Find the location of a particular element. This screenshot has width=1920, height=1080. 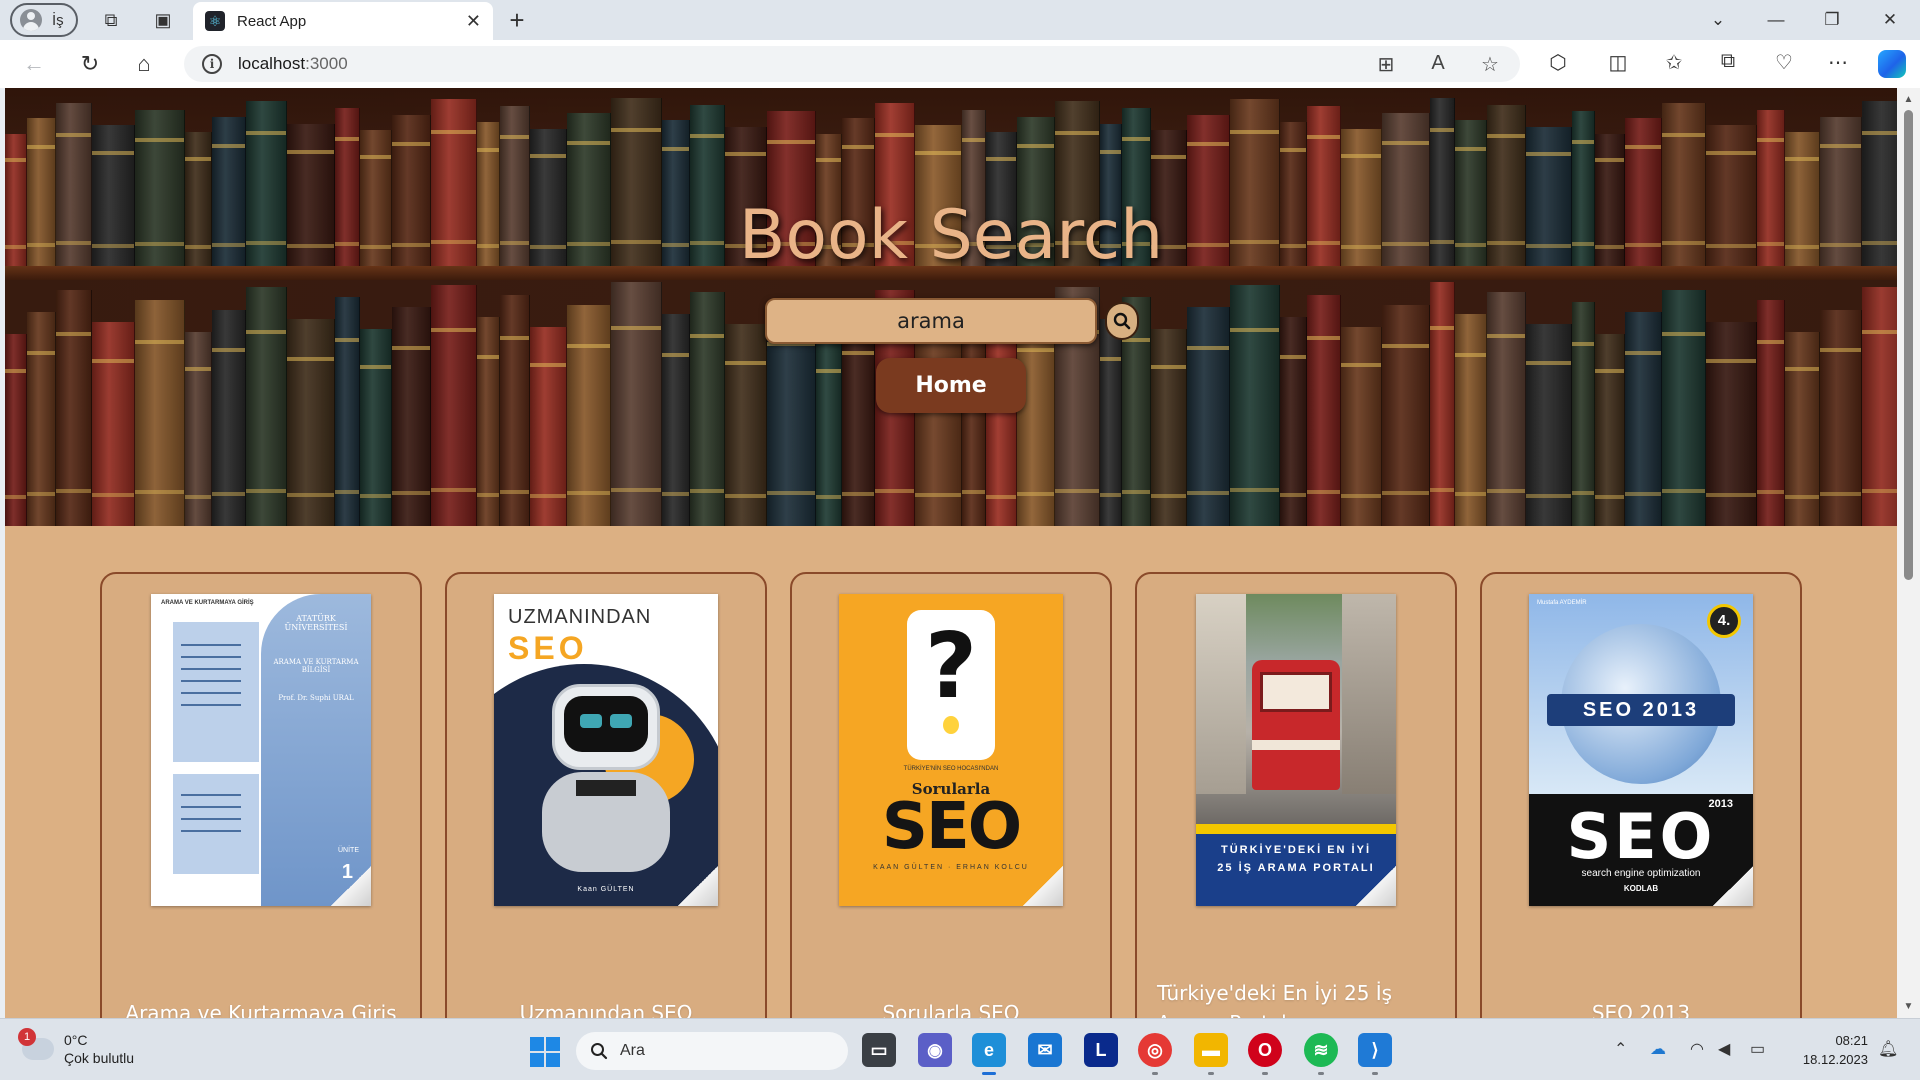

address-bar: i localhost:3000 ⊞ A ☆ is located at coordinates (852, 64).